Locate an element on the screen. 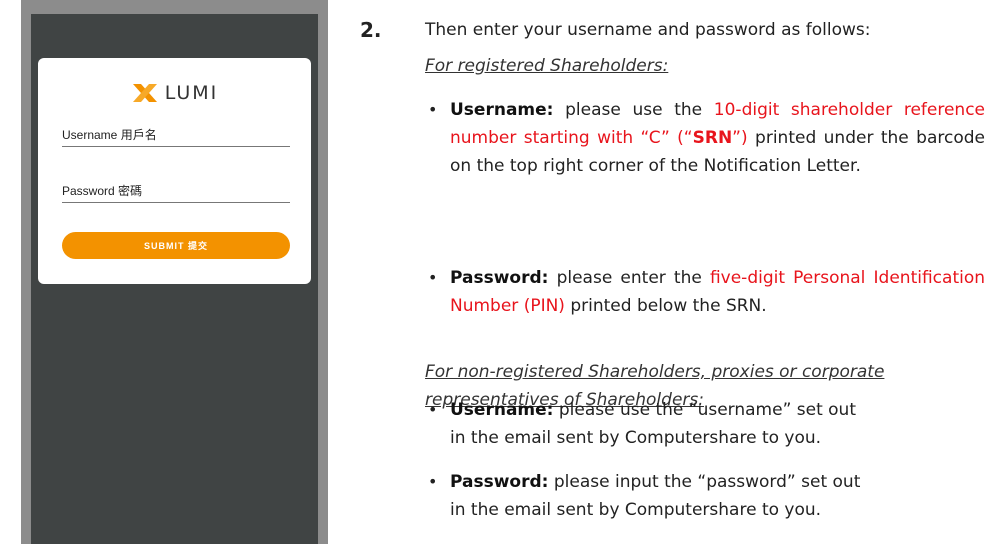  step-number: 2. is located at coordinates (371, 30).